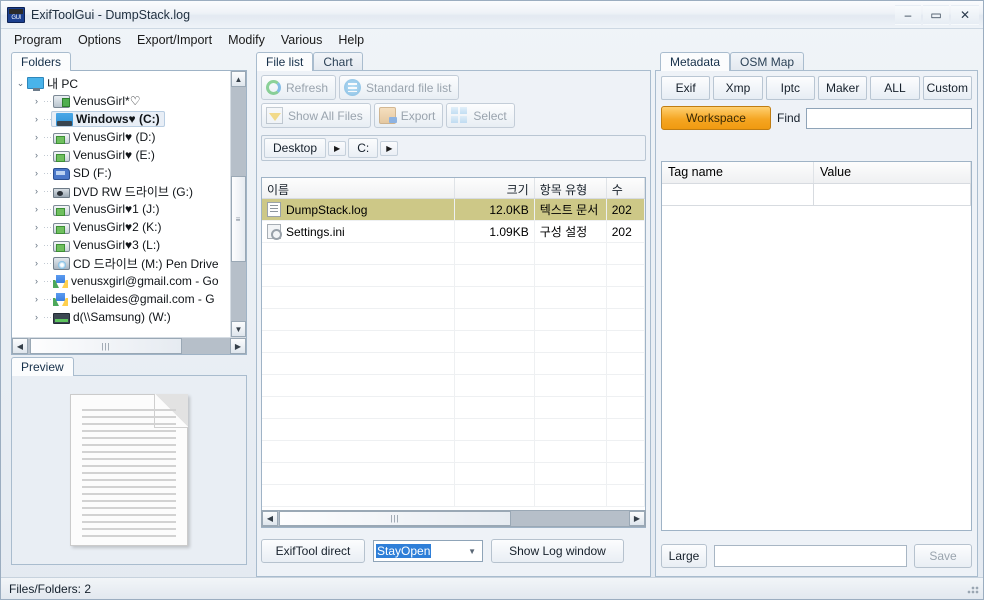  Describe the element at coordinates (472, 551) in the screenshot. I see `chevron-down-icon: ▼` at that location.